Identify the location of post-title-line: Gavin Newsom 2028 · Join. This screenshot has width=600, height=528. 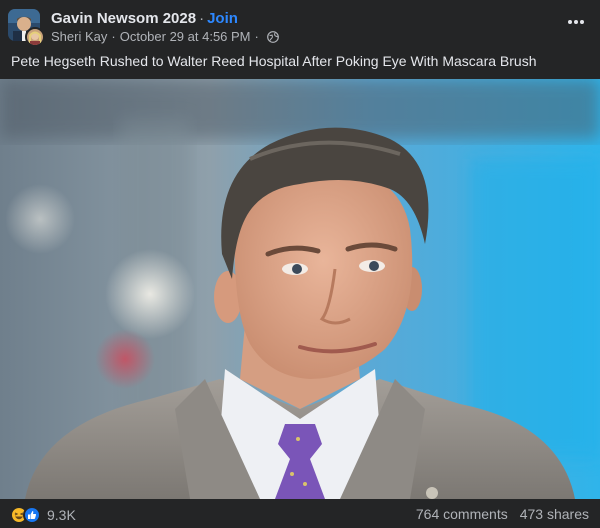
(144, 18).